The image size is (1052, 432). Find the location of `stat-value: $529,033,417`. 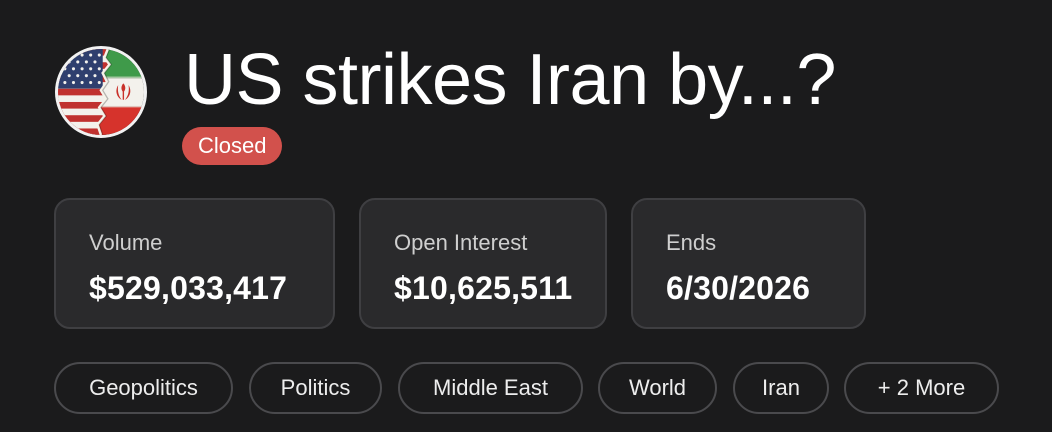

stat-value: $529,033,417 is located at coordinates (188, 288).